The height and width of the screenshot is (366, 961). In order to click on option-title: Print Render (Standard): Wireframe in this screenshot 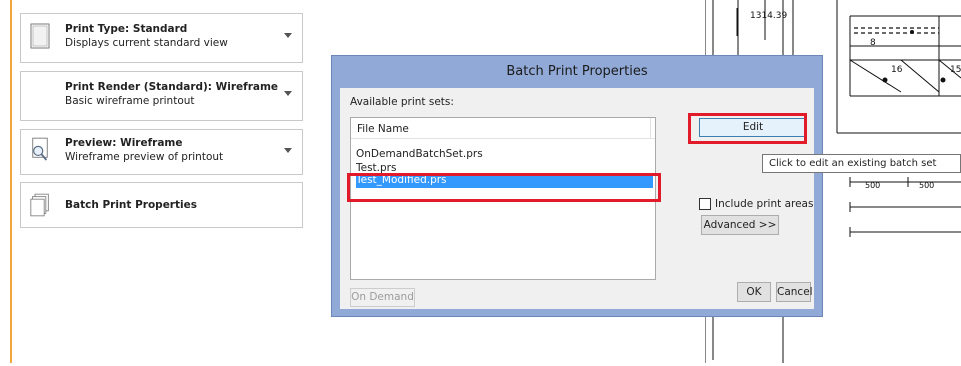, I will do `click(172, 87)`.